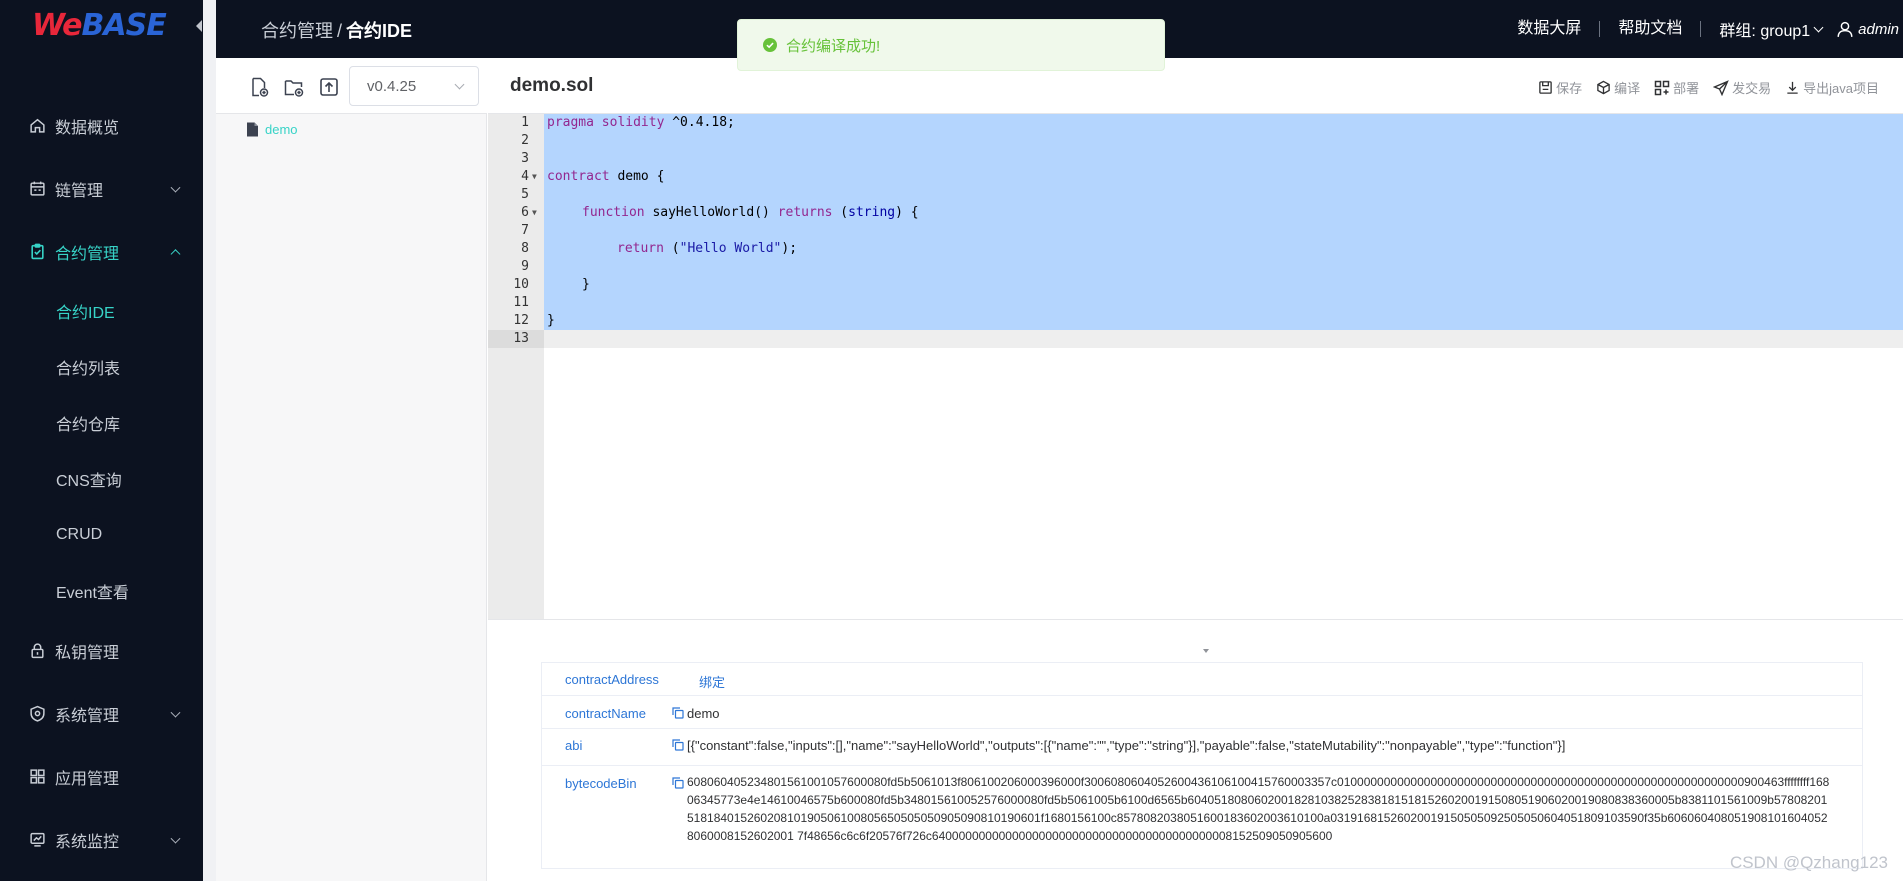  Describe the element at coordinates (1195, 285) in the screenshot. I see `code-line: 10}` at that location.